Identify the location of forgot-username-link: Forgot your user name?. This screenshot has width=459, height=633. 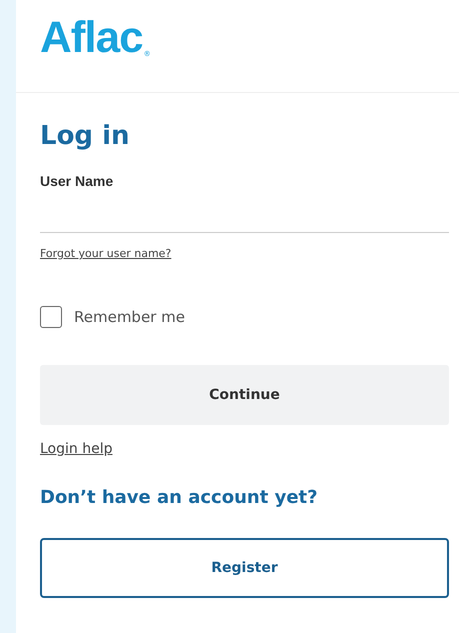
(106, 253).